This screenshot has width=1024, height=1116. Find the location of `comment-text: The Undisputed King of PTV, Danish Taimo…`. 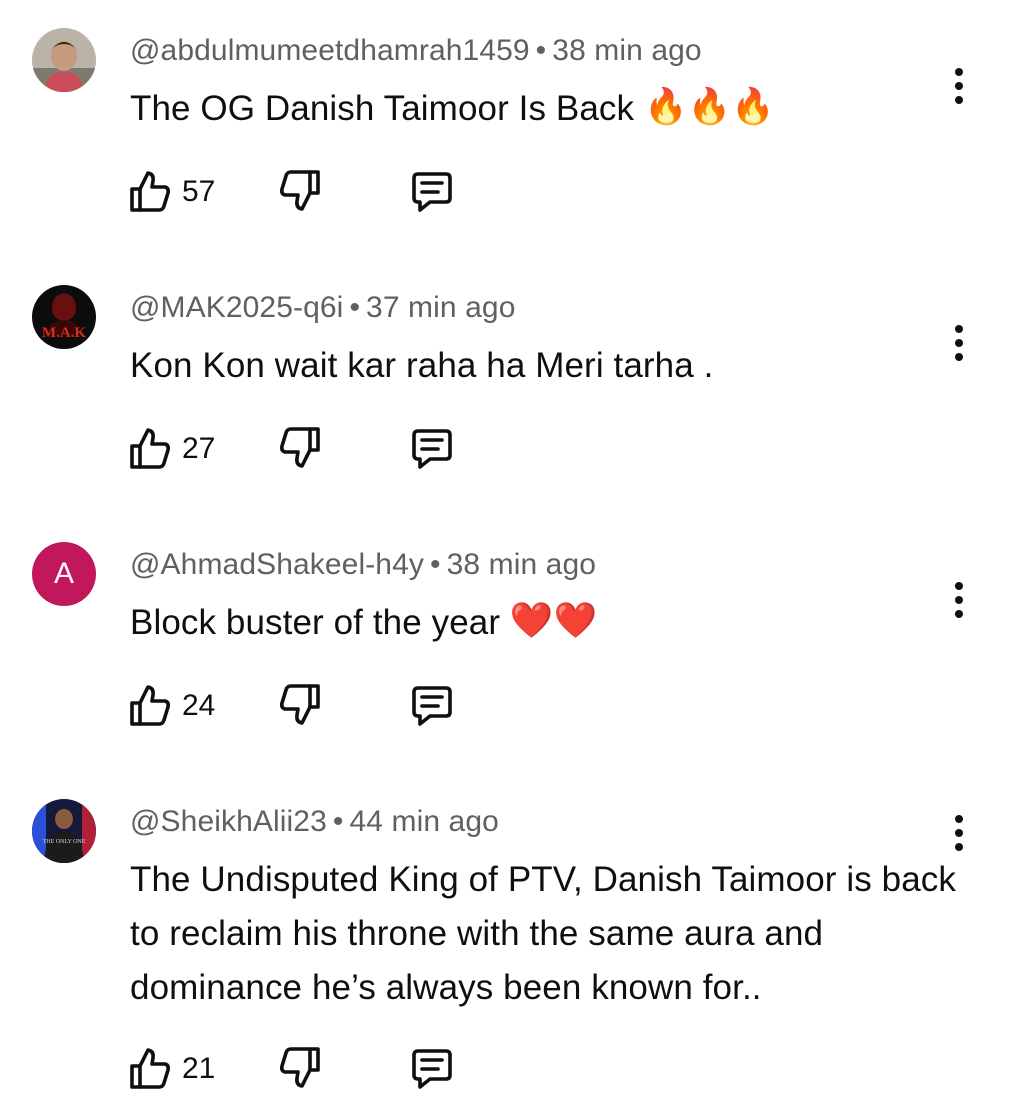

comment-text: The Undisputed King of PTV, Danish Taimo… is located at coordinates (550, 934).